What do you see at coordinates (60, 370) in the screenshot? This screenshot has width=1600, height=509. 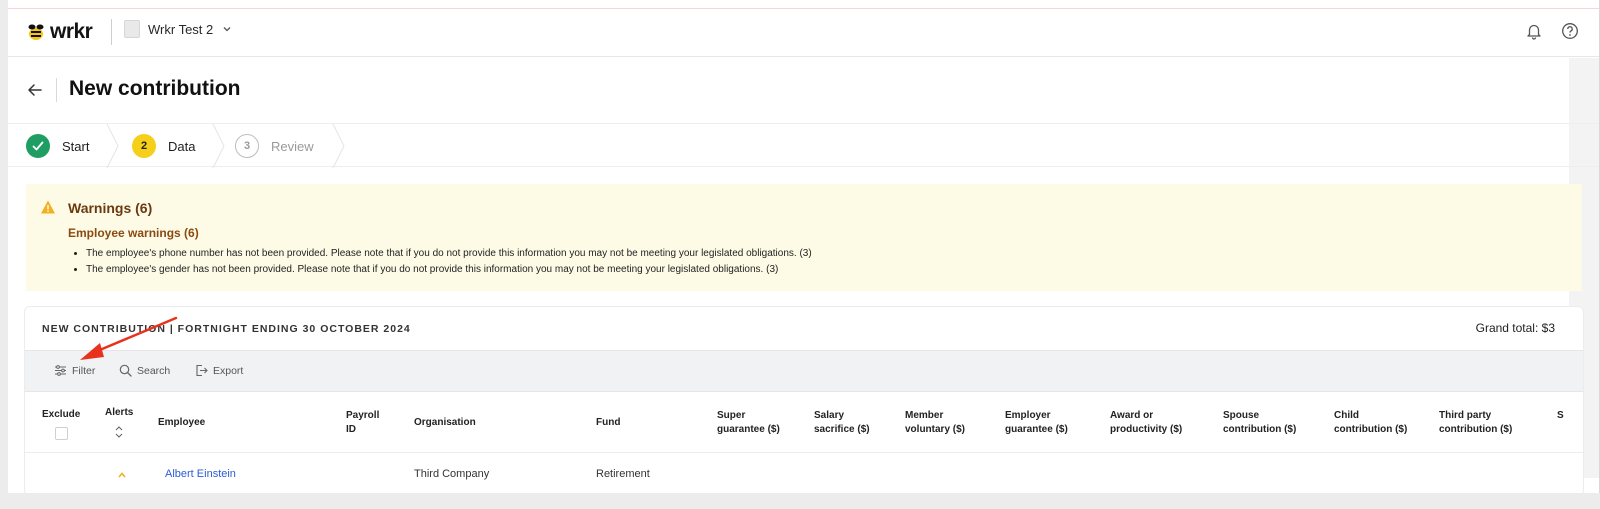 I see `sliders-icon` at bounding box center [60, 370].